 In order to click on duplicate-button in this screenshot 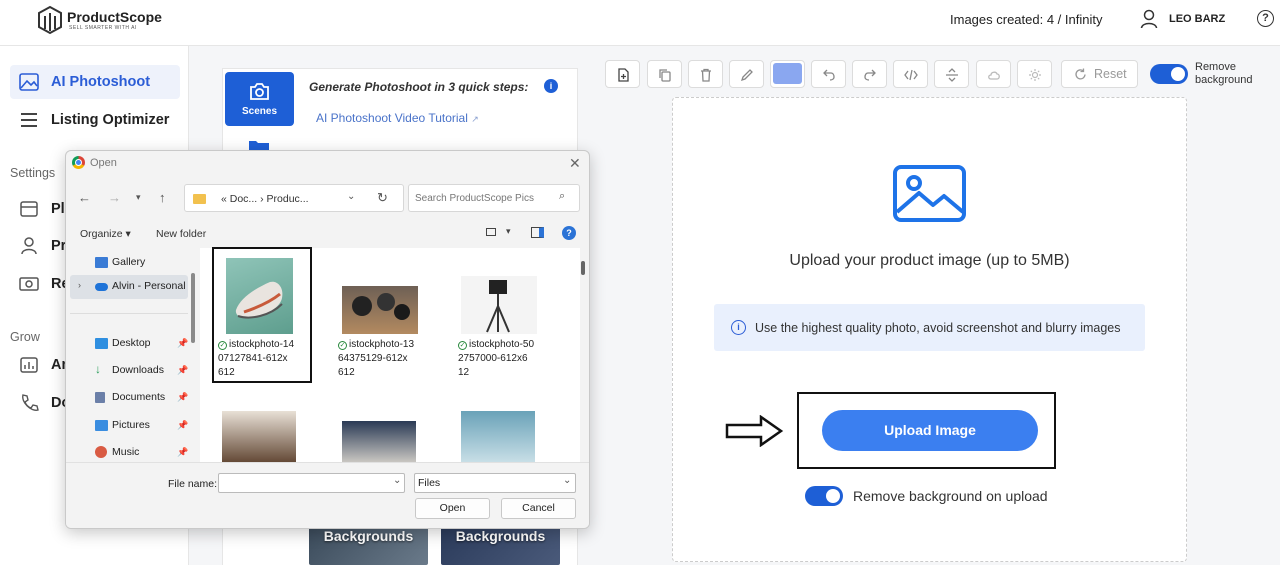, I will do `click(664, 74)`.